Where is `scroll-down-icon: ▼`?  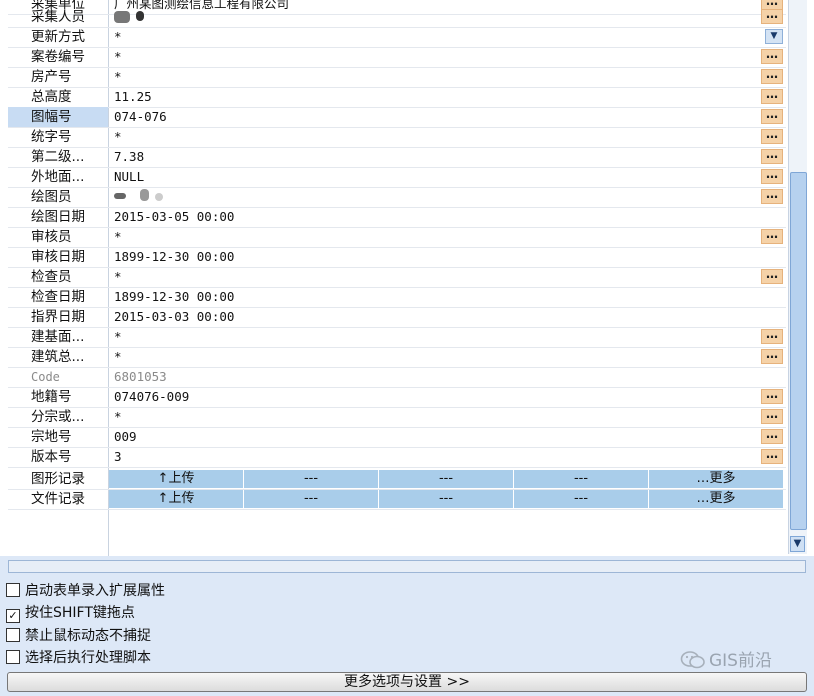
scroll-down-icon: ▼ is located at coordinates (797, 544).